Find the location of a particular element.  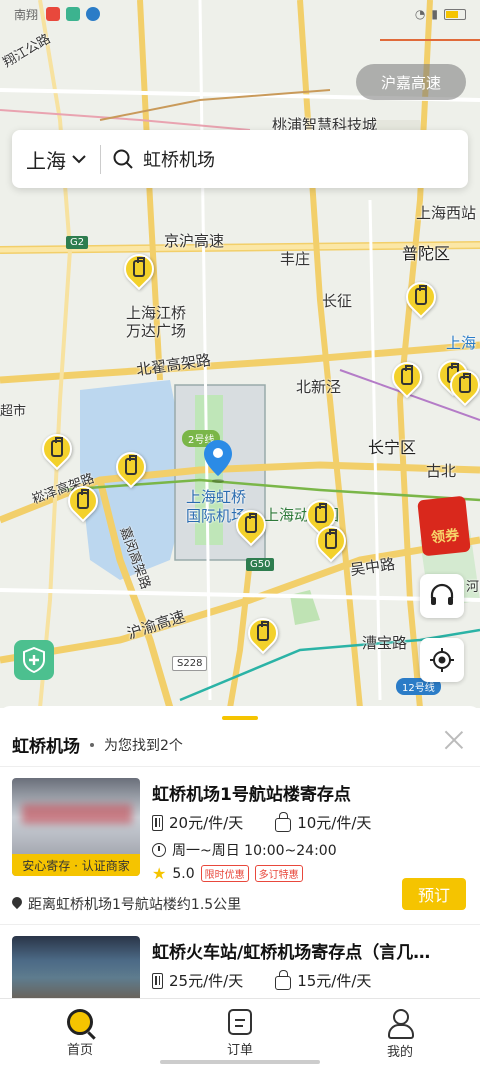

tab-profile-label: 我的 is located at coordinates (399, 1052).